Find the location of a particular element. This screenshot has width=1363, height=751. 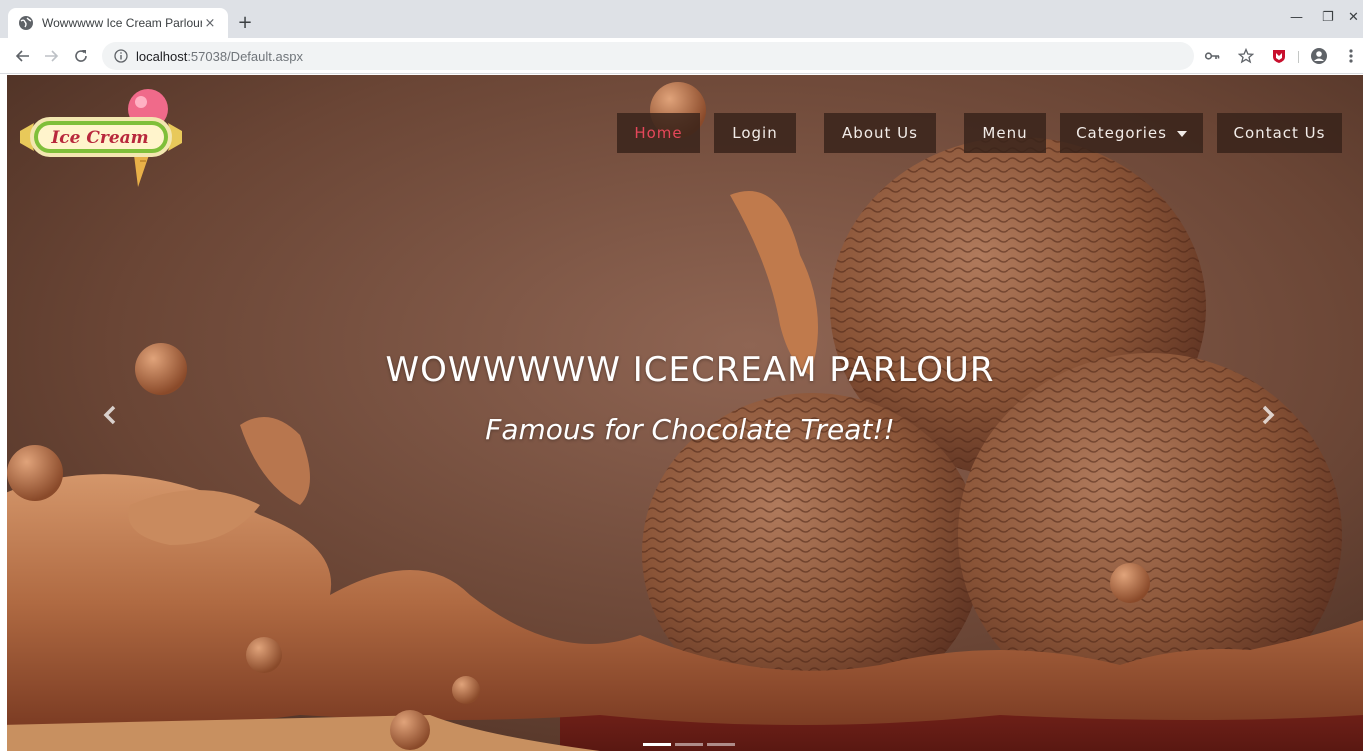

nav-login-label: Login is located at coordinates (755, 133).